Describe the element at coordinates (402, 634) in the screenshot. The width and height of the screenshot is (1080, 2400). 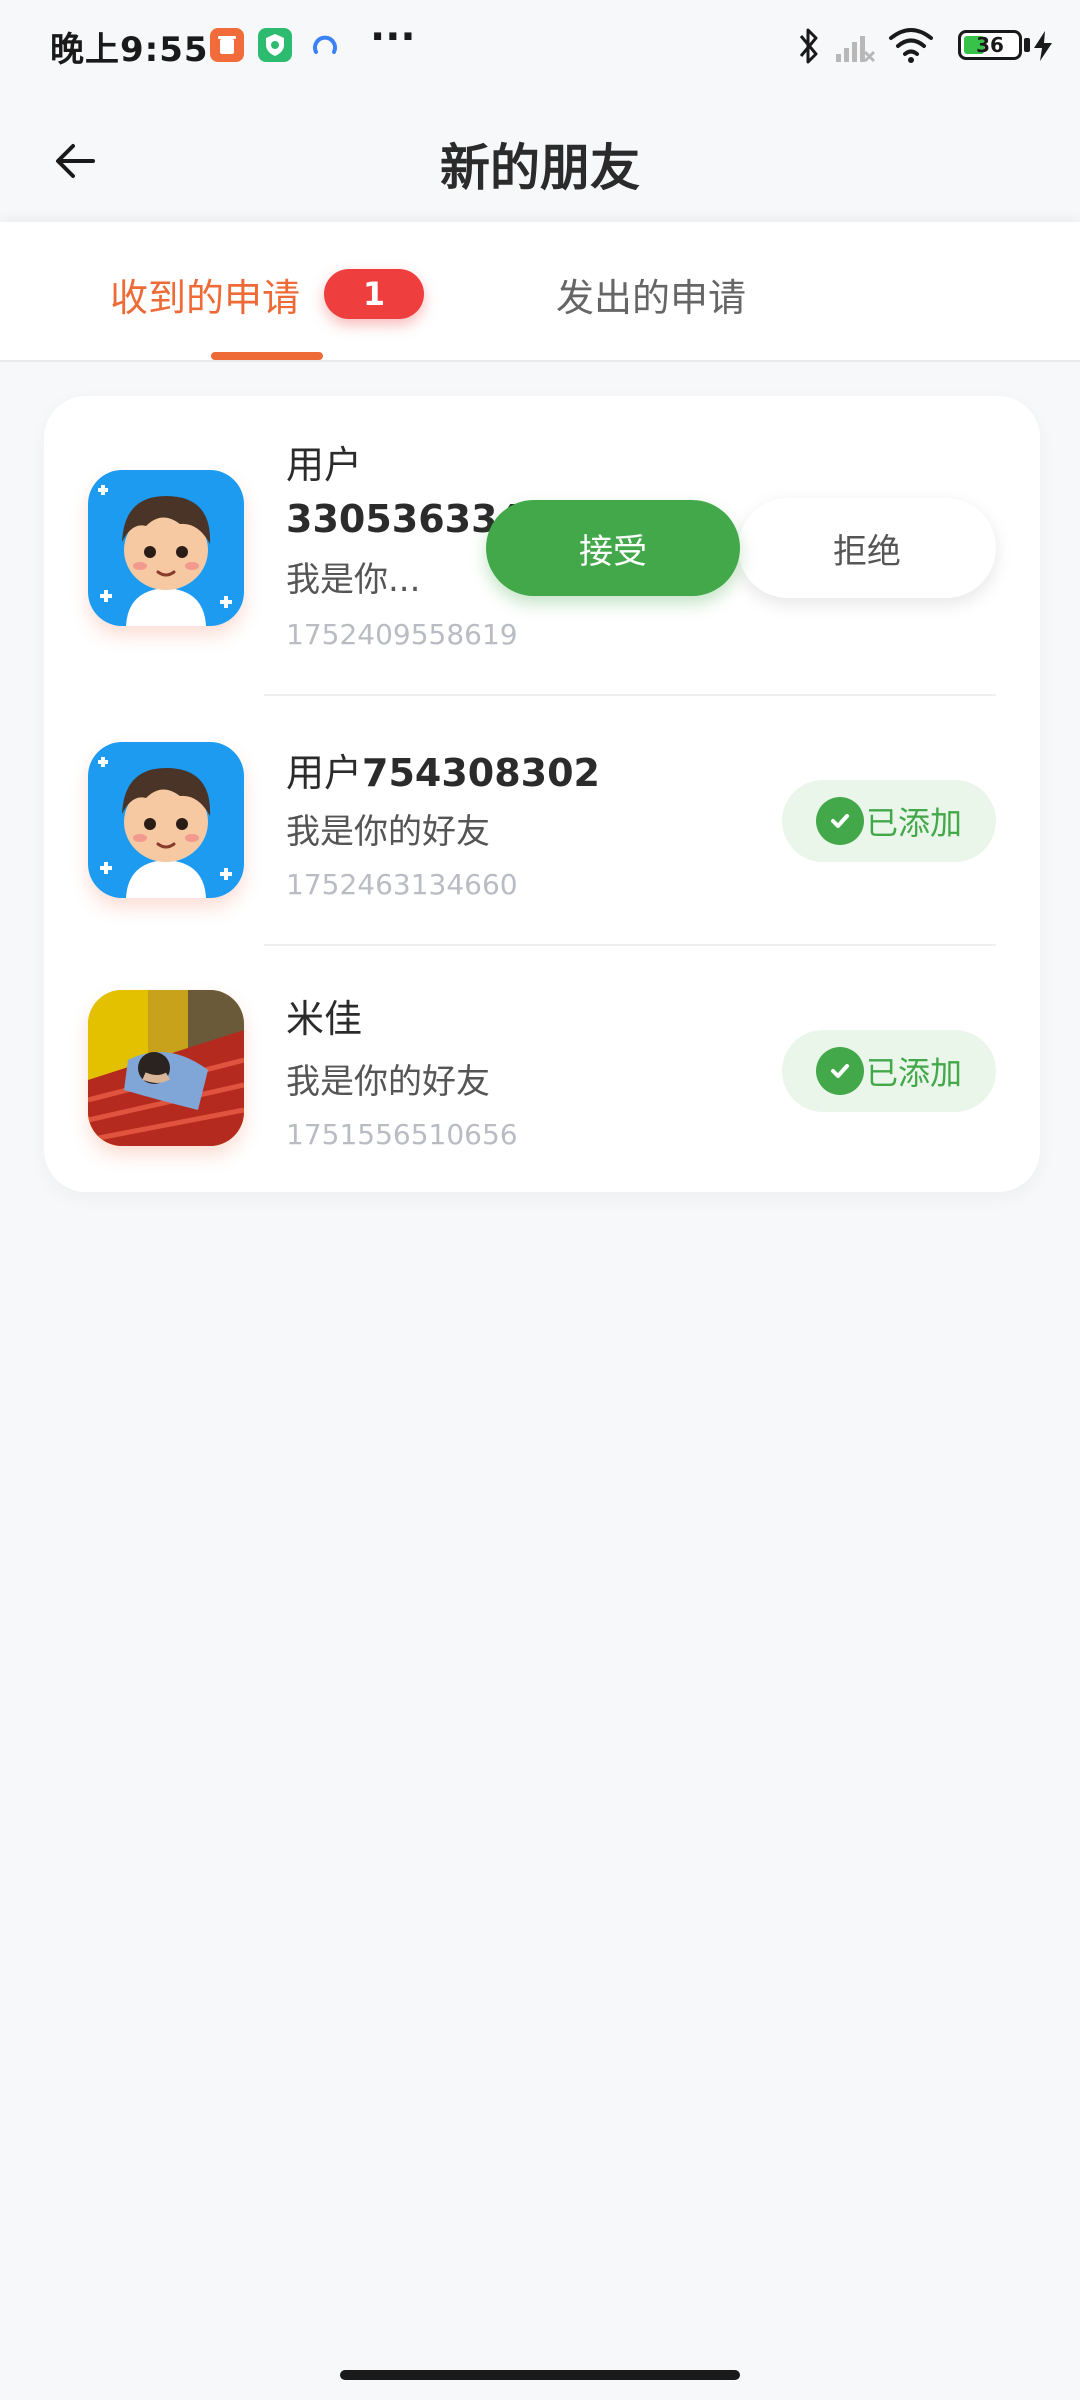
I see `request-timestamp: 1752409558619` at that location.